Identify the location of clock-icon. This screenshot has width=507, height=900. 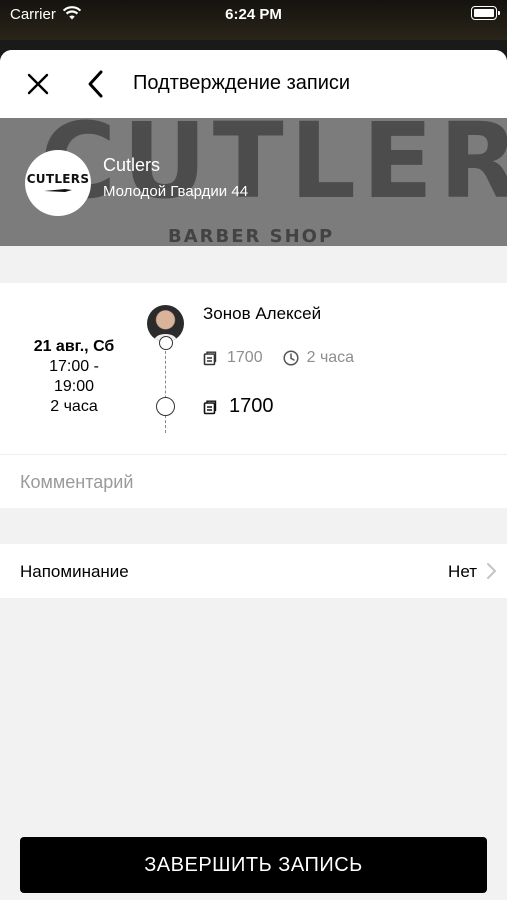
(291, 358).